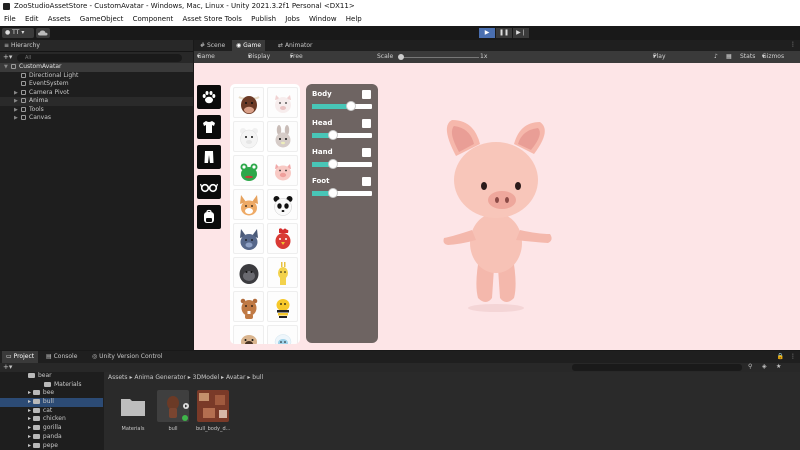 This screenshot has width=800, height=450. What do you see at coordinates (96, 110) in the screenshot?
I see `hierarchy-item: ▶ Tools` at bounding box center [96, 110].